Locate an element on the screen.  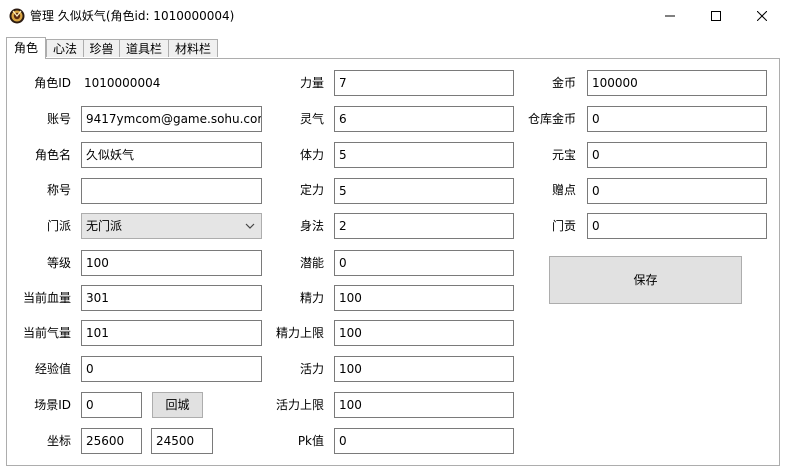
chevron-down-icon is located at coordinates (250, 226).